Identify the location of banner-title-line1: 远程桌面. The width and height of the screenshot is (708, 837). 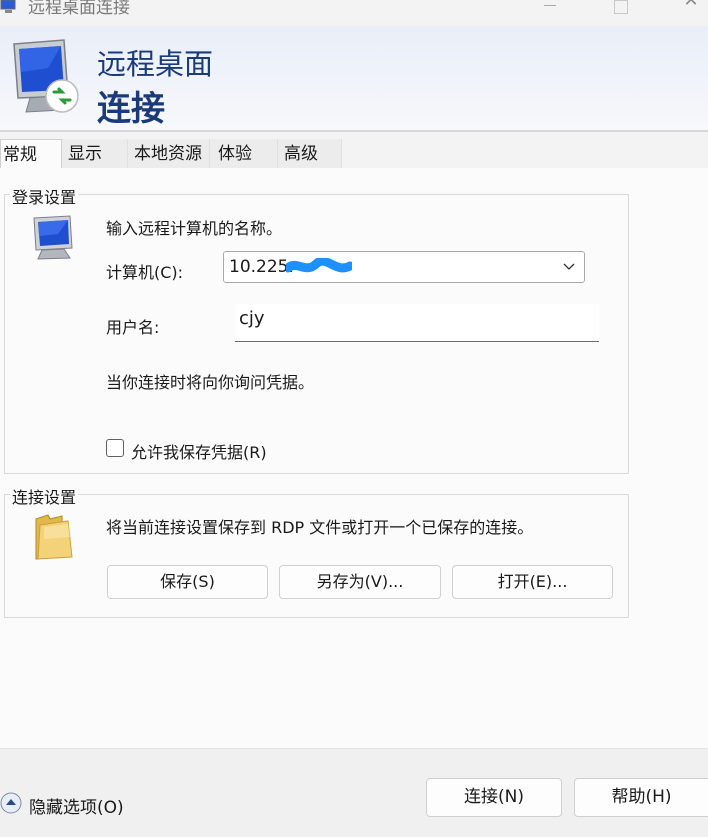
(155, 64).